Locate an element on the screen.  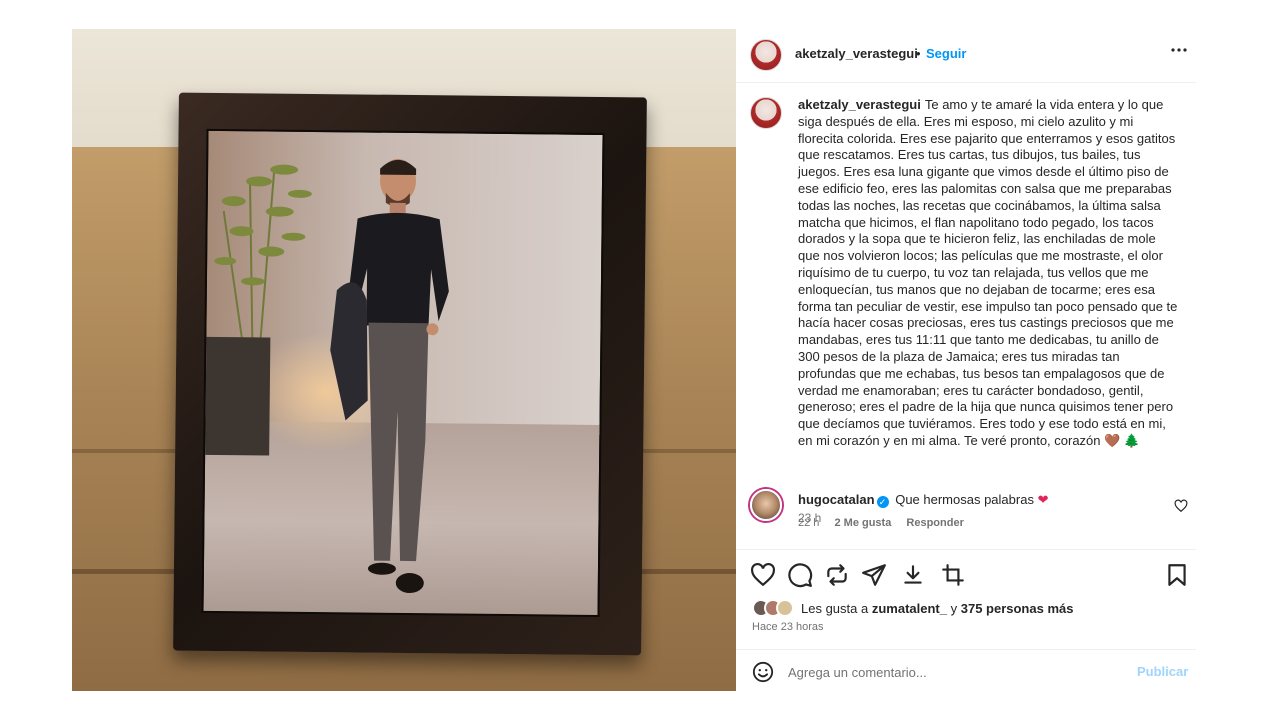
crop-icon is located at coordinates (953, 575).